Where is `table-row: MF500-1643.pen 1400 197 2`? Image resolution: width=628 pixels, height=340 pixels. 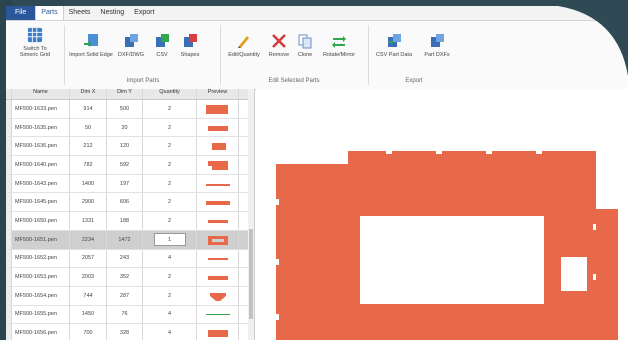 table-row: MF500-1643.pen 1400 197 2 is located at coordinates (127, 184).